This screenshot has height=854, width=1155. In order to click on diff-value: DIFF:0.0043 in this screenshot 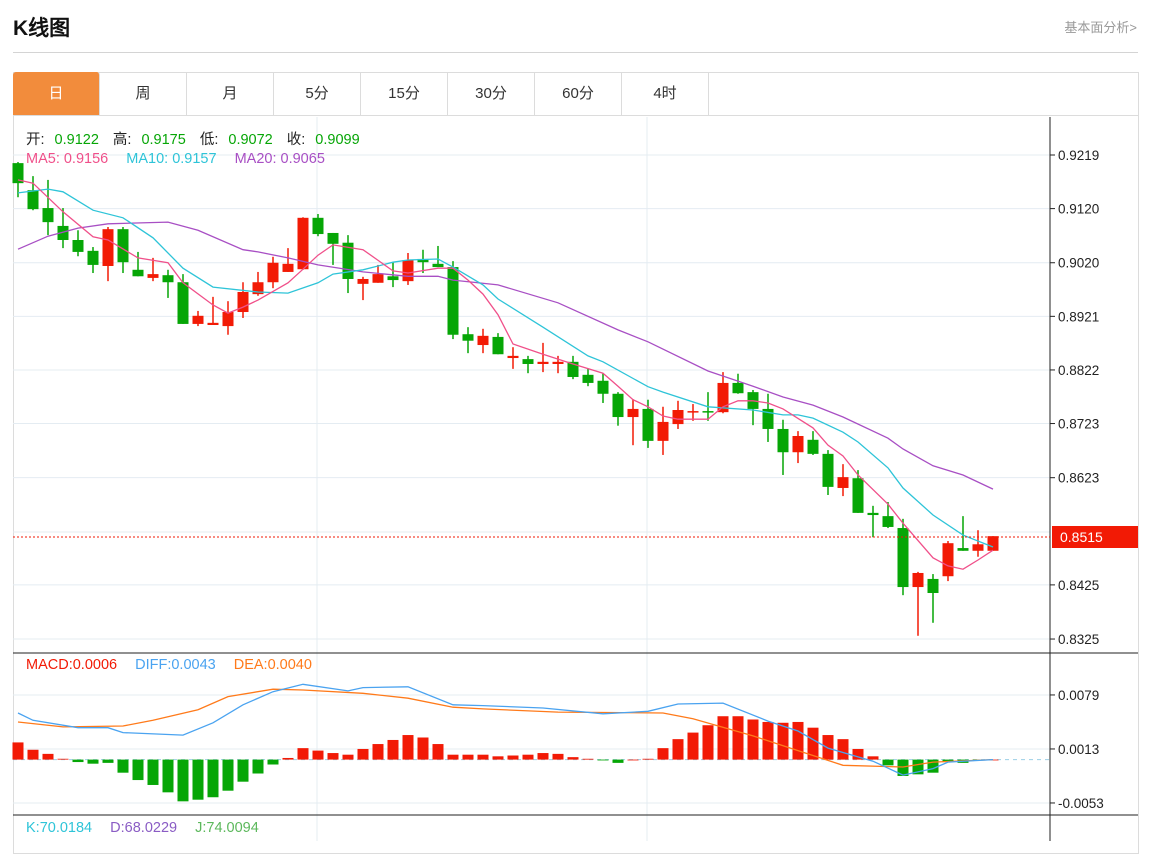, I will do `click(175, 665)`.